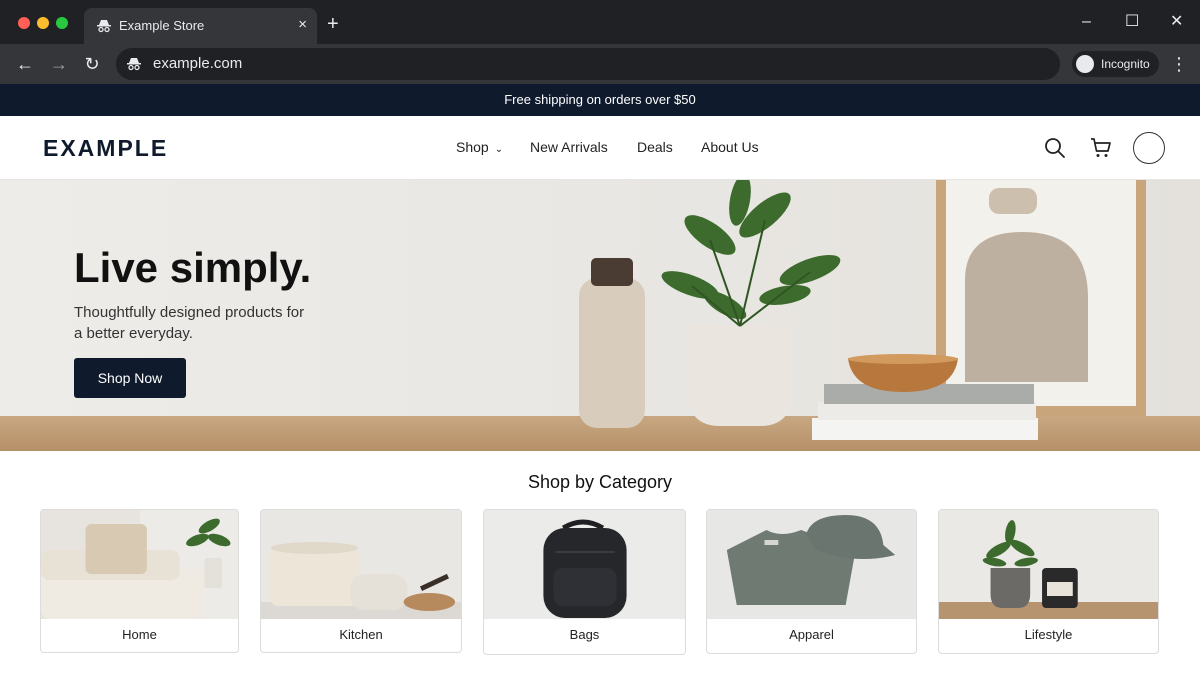 The image size is (1200, 675). I want to click on category-card-kitchen: Kitchen, so click(361, 581).